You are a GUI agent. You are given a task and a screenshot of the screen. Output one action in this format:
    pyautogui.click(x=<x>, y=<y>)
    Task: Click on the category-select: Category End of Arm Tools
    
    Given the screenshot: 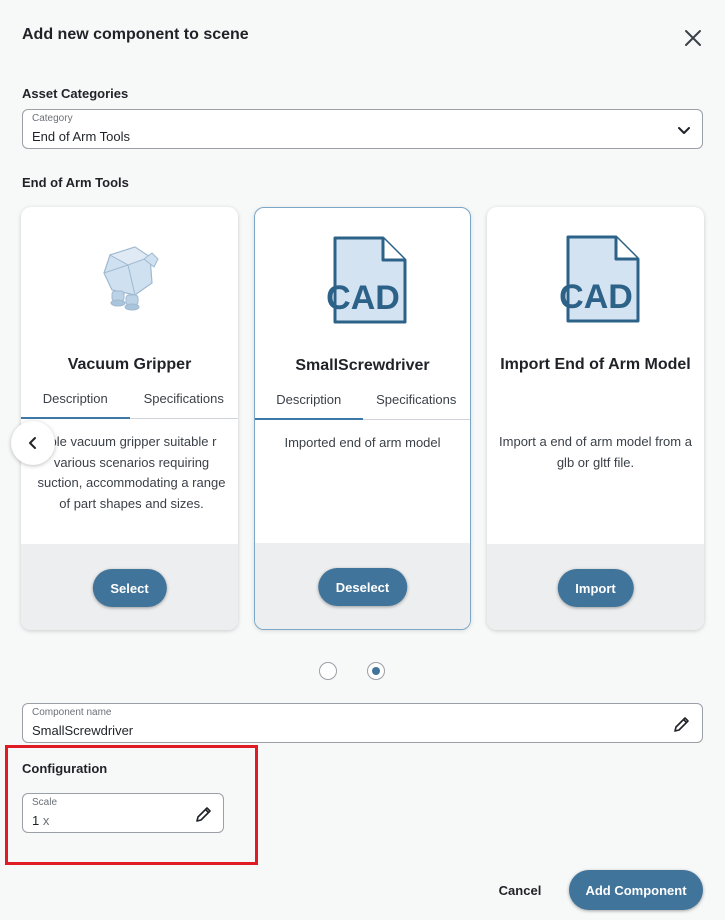 What is the action you would take?
    pyautogui.click(x=362, y=129)
    